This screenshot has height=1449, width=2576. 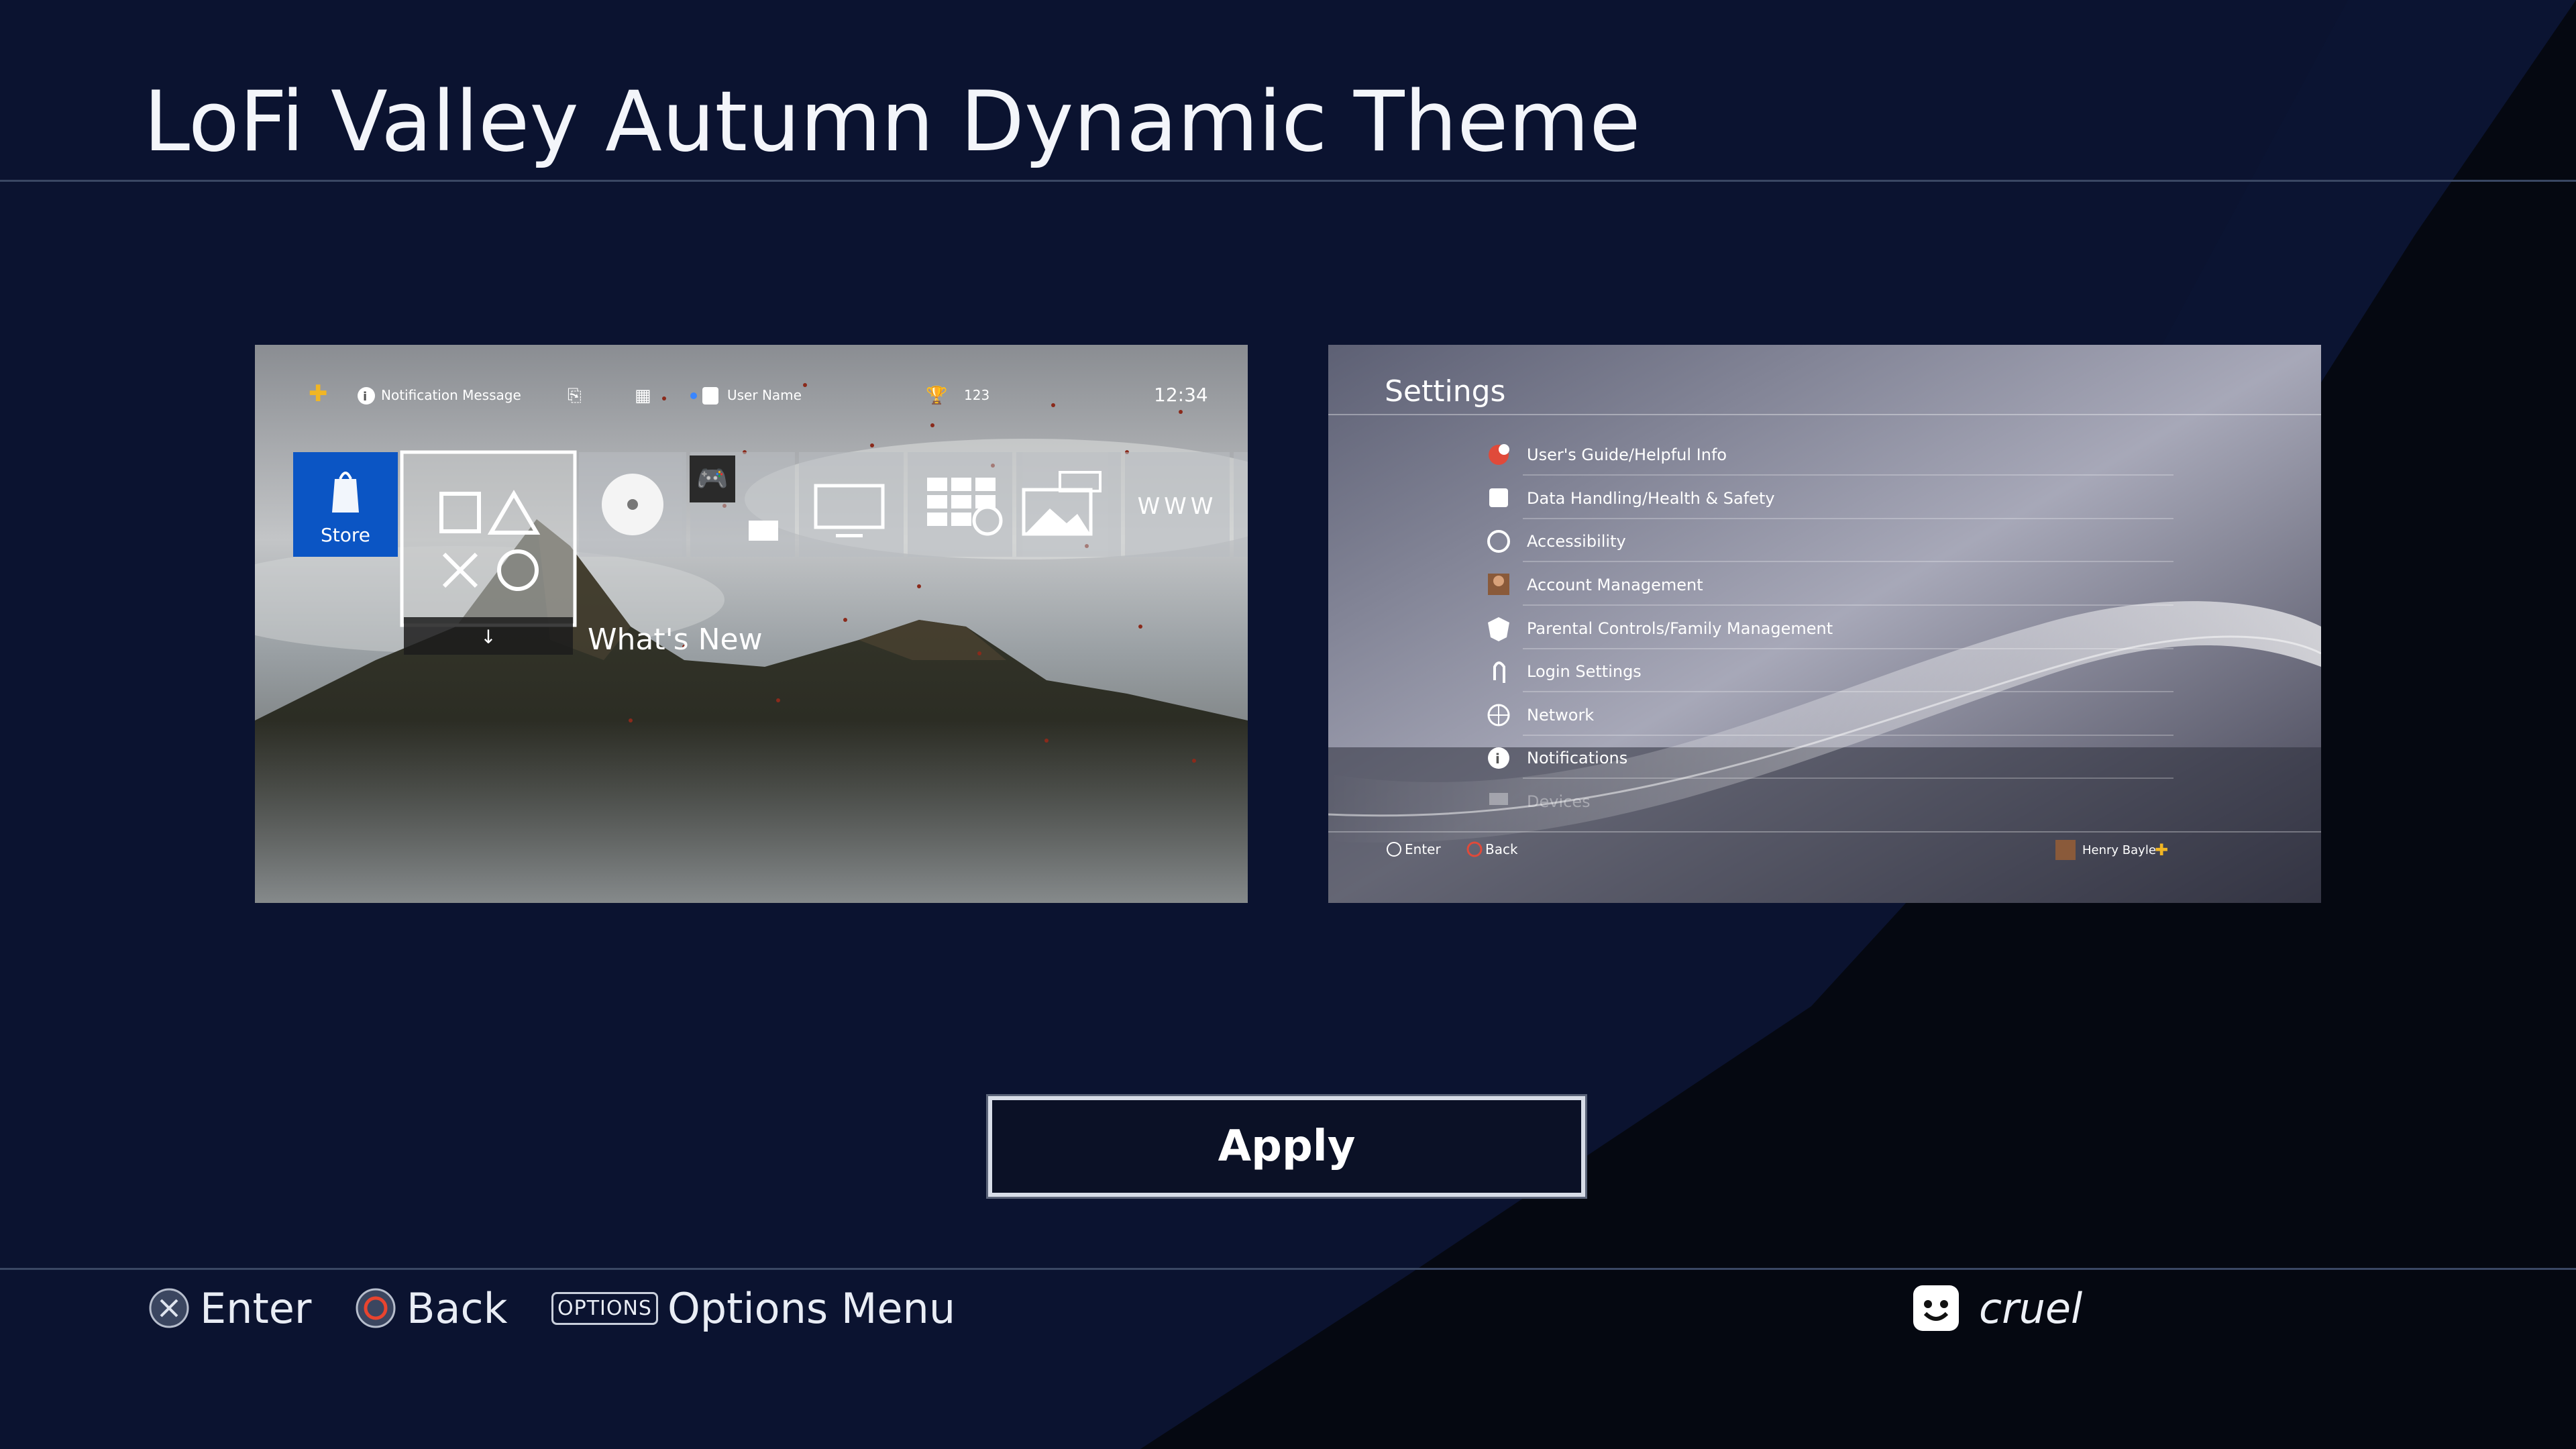 I want to click on hint-options-label: Options Menu, so click(x=811, y=1308).